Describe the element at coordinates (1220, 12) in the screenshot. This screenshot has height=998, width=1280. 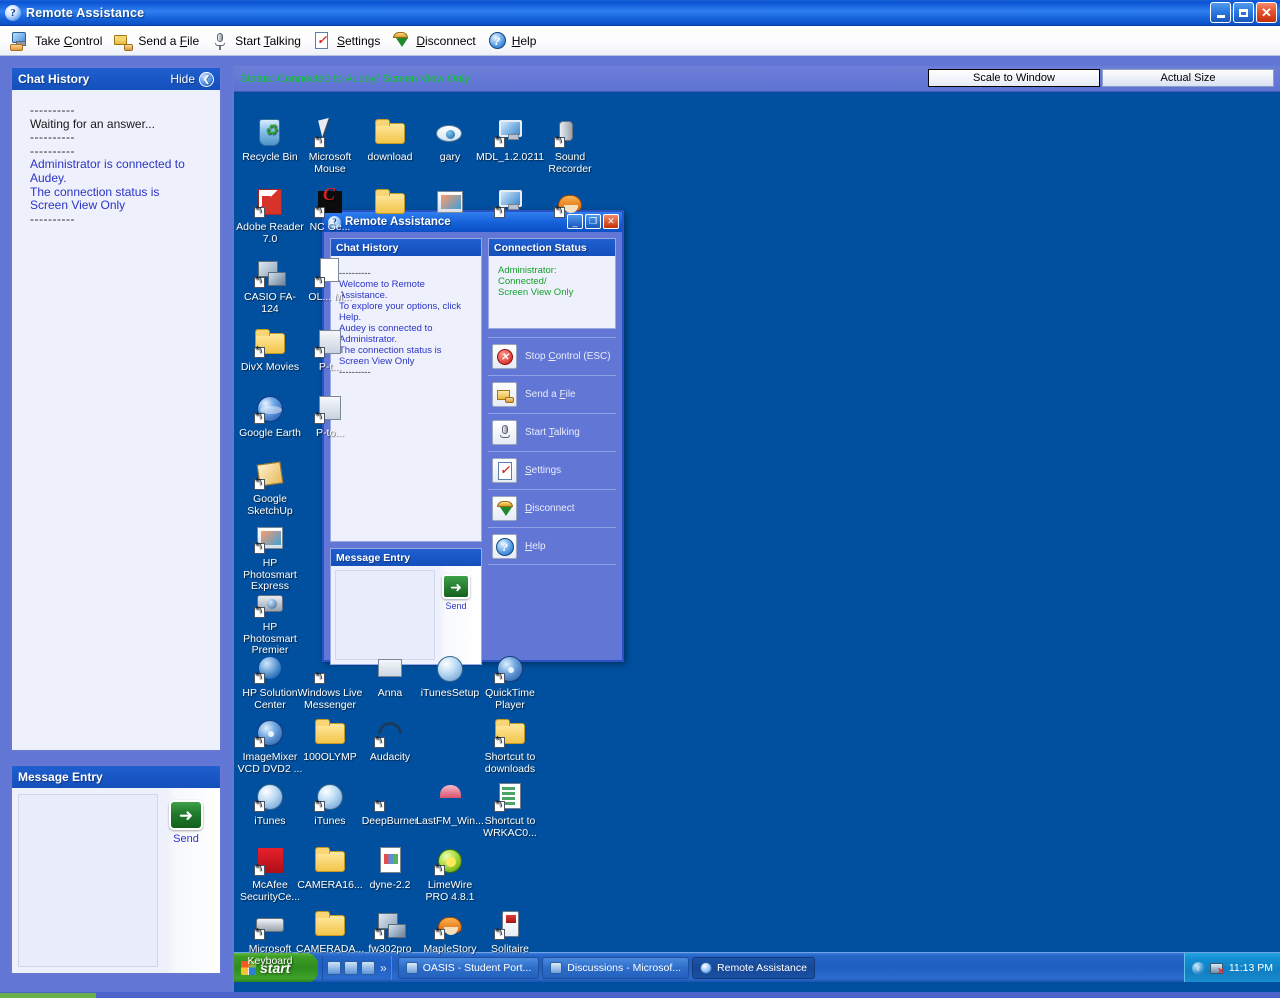
I see `minimize-button` at that location.